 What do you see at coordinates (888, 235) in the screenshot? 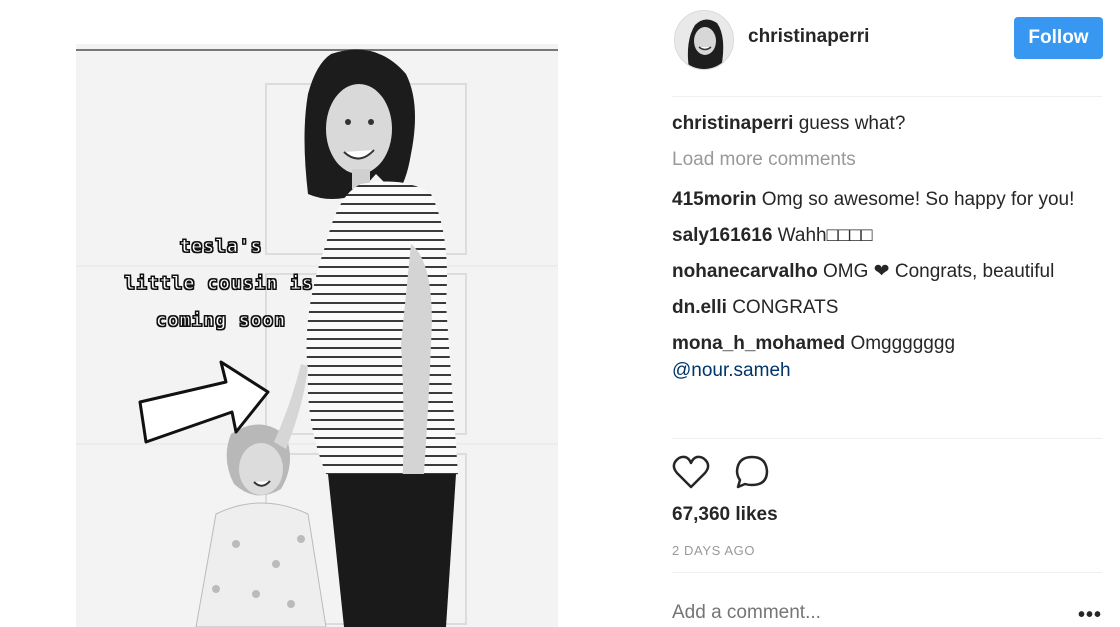
I see `list-item: saly161616 Wahh□□□□` at bounding box center [888, 235].